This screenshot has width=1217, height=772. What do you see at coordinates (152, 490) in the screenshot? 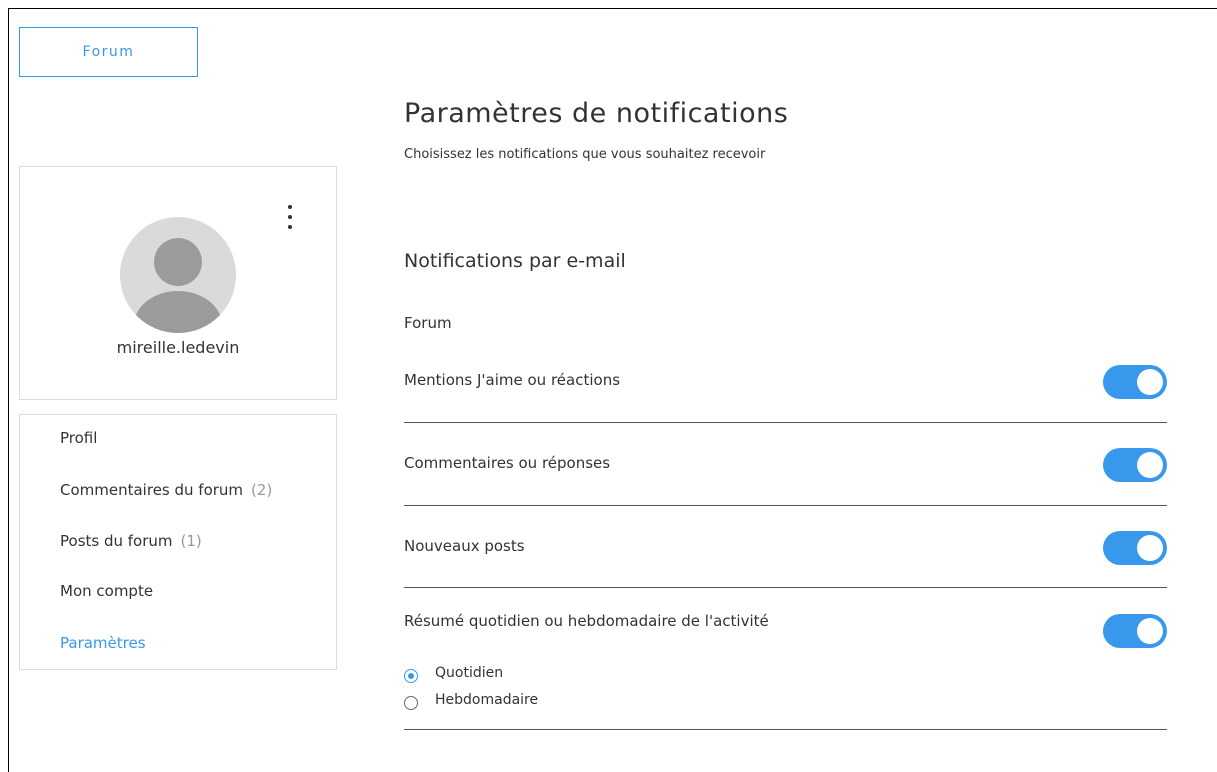
I see `nav-item-label: Commentaires du forum` at bounding box center [152, 490].